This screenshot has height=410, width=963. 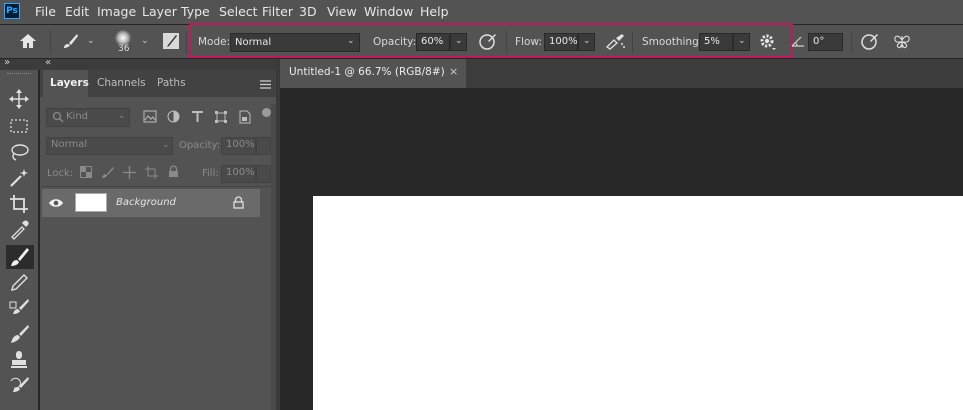 I want to click on filter-kind-placeholder: Kind, so click(x=77, y=116).